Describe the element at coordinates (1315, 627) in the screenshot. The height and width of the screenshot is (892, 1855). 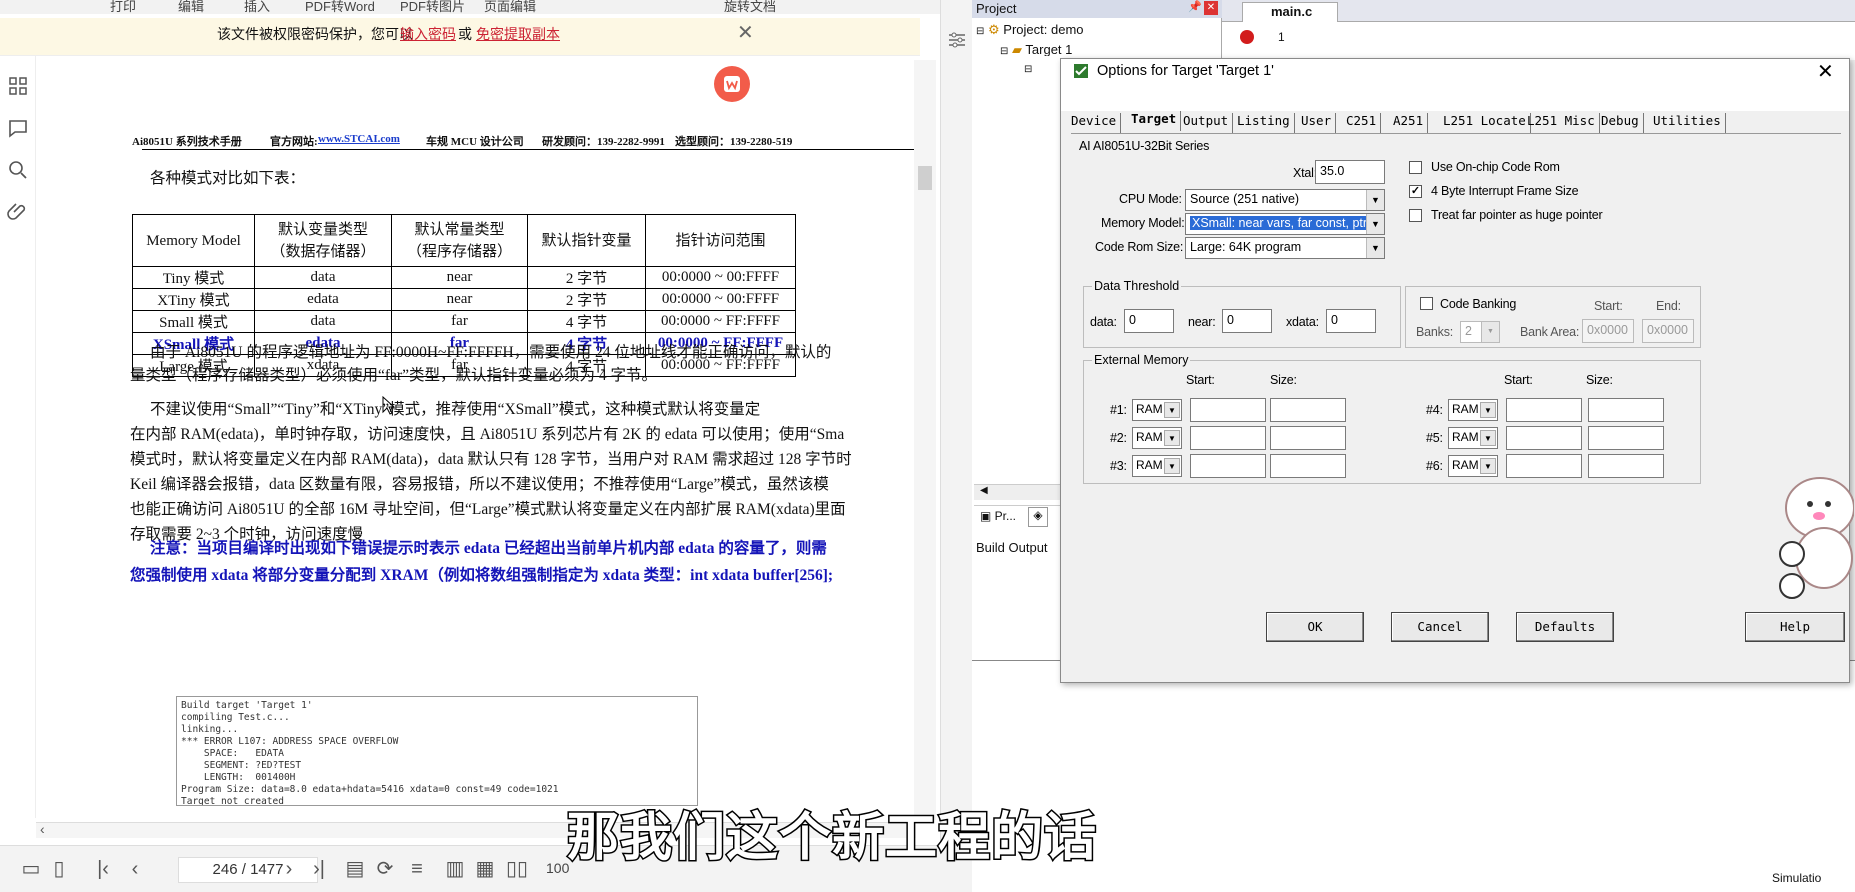
I see `ok-button: OK` at that location.